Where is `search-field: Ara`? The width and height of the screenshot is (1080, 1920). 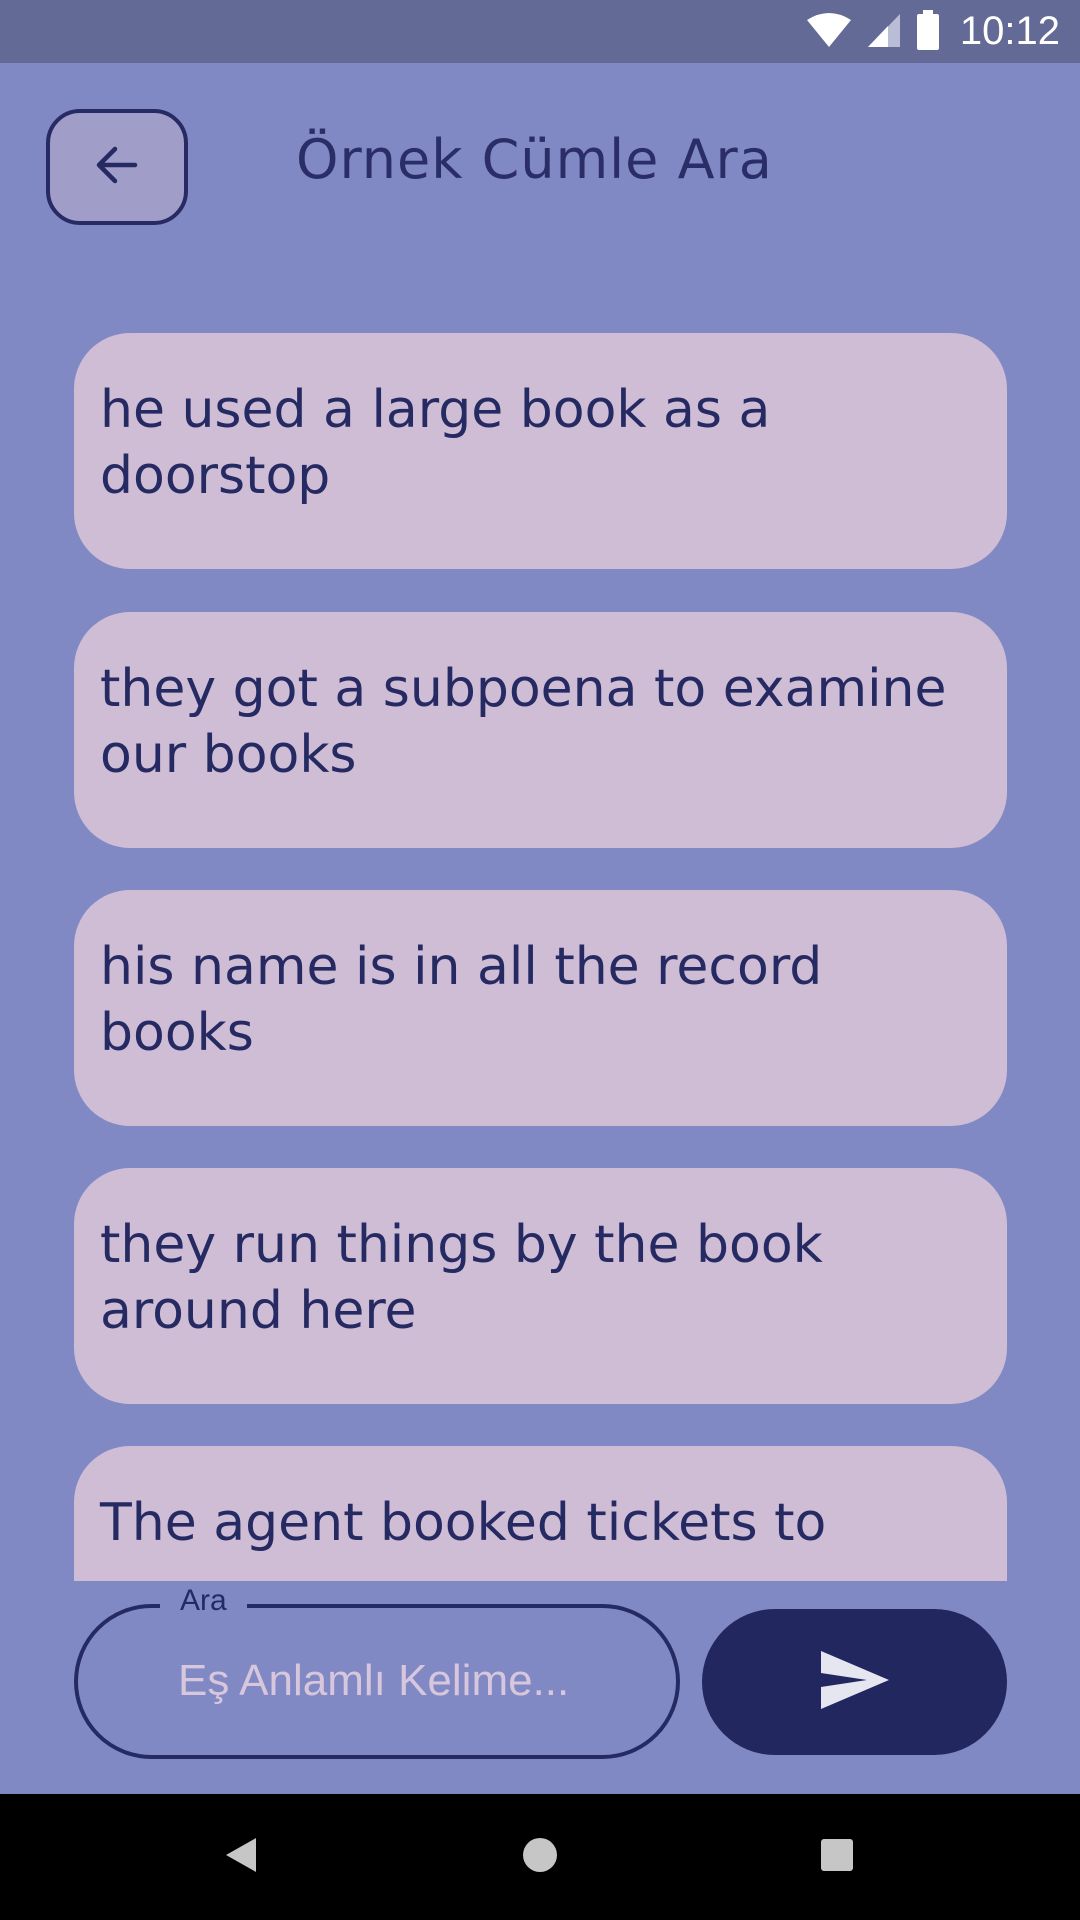 search-field: Ara is located at coordinates (377, 1671).